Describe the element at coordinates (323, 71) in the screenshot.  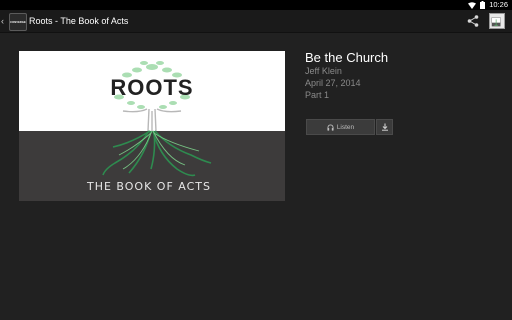
I see `sermon-speaker: Jeff Klein` at that location.